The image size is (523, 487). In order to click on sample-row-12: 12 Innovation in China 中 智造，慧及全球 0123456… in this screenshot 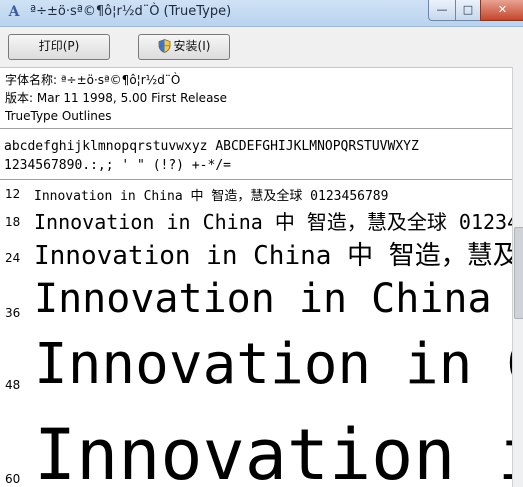, I will do `click(256, 195)`.